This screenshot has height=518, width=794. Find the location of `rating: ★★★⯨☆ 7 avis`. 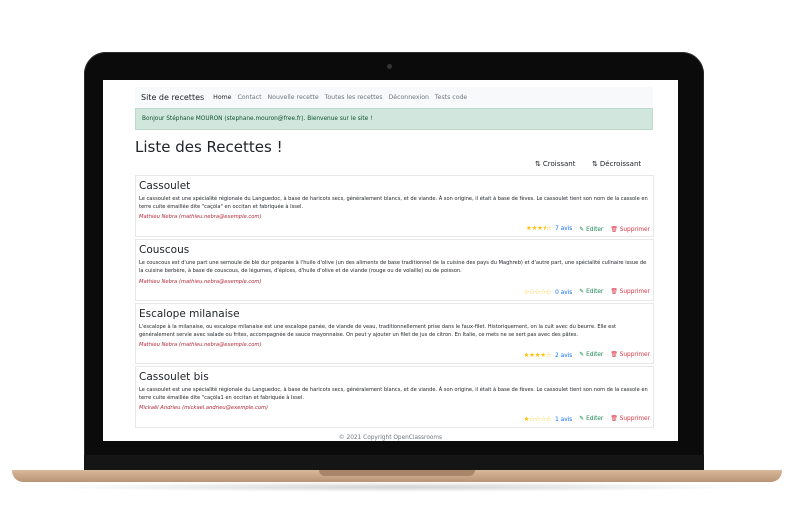

rating: ★★★⯨☆ 7 avis is located at coordinates (549, 229).